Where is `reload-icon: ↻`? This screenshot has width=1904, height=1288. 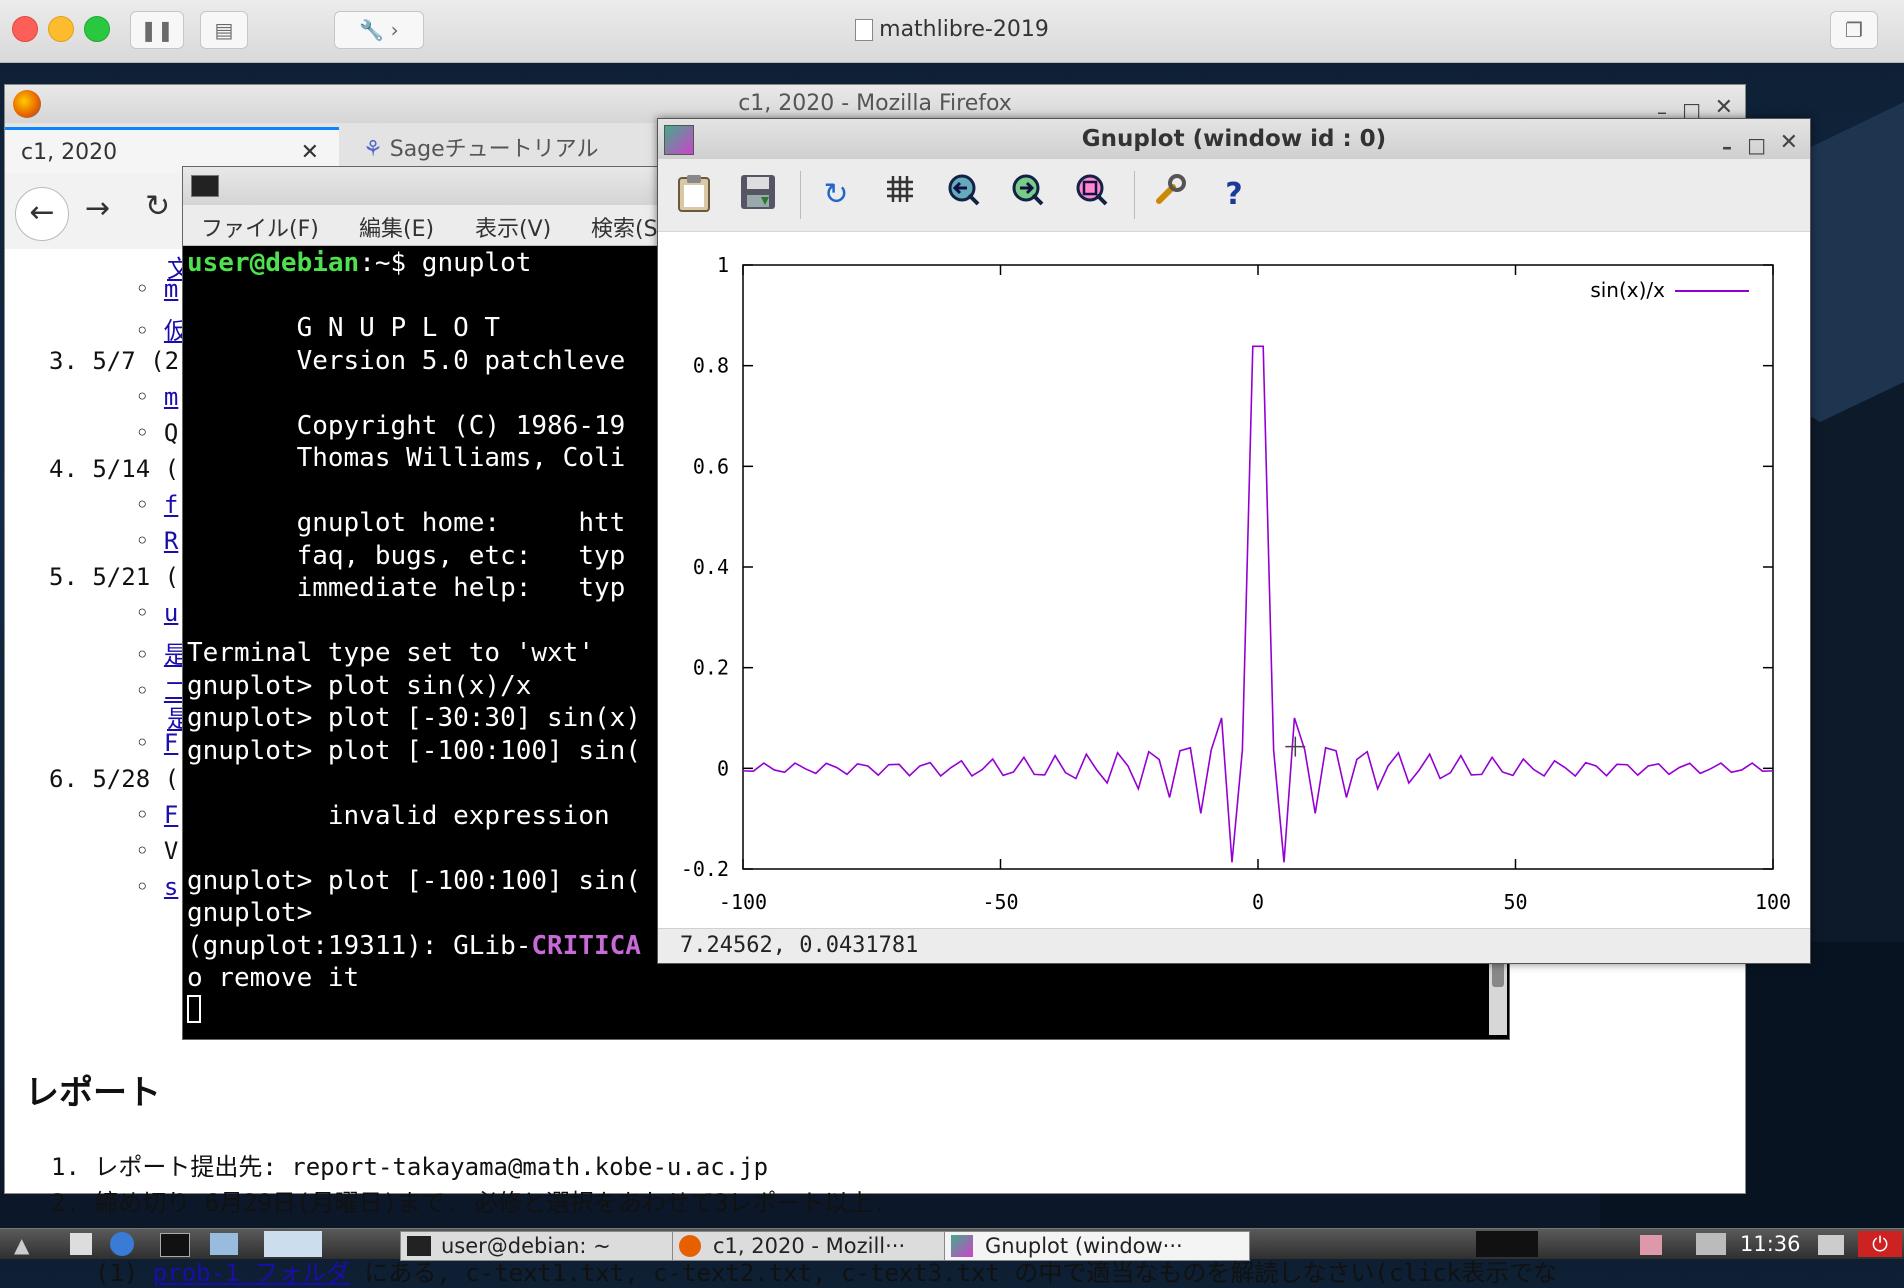
reload-icon: ↻ is located at coordinates (158, 206).